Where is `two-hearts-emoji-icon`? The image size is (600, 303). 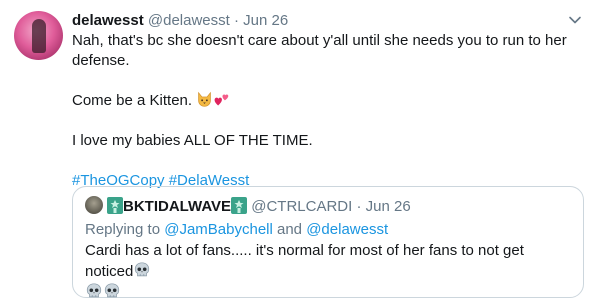
two-hearts-emoji-icon is located at coordinates (221, 100).